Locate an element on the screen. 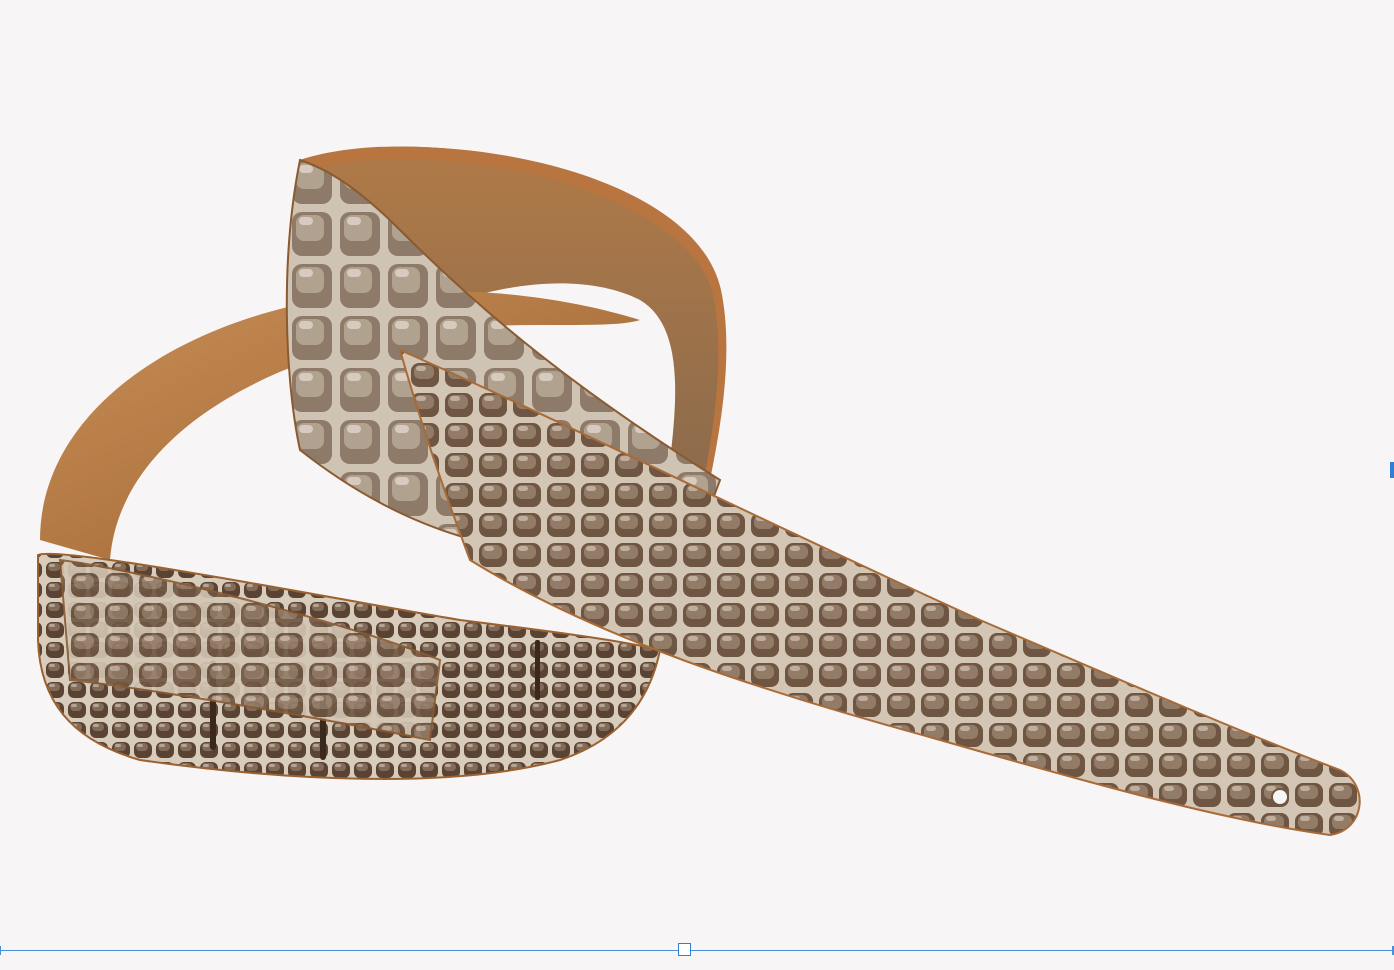 Image resolution: width=1394 pixels, height=970 pixels. selection-bottom-edge is located at coordinates (697, 950).